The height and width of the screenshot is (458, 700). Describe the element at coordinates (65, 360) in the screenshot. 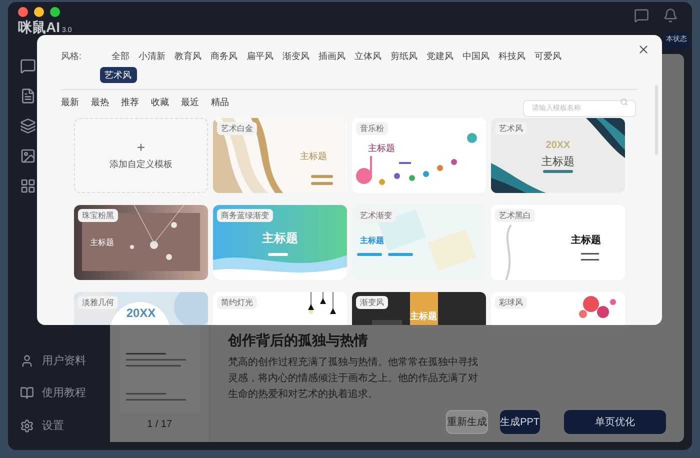

I see `sidebar-item: 用户资料` at that location.